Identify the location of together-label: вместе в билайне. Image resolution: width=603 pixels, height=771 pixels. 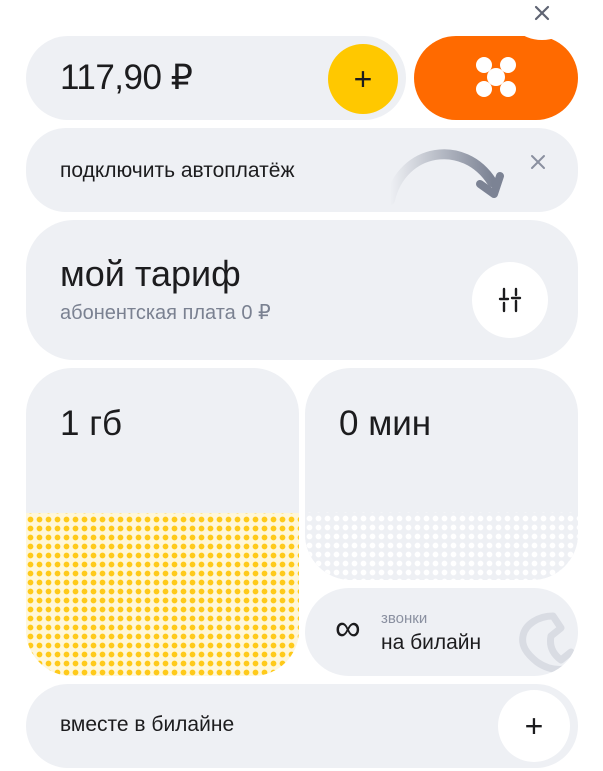
(147, 724).